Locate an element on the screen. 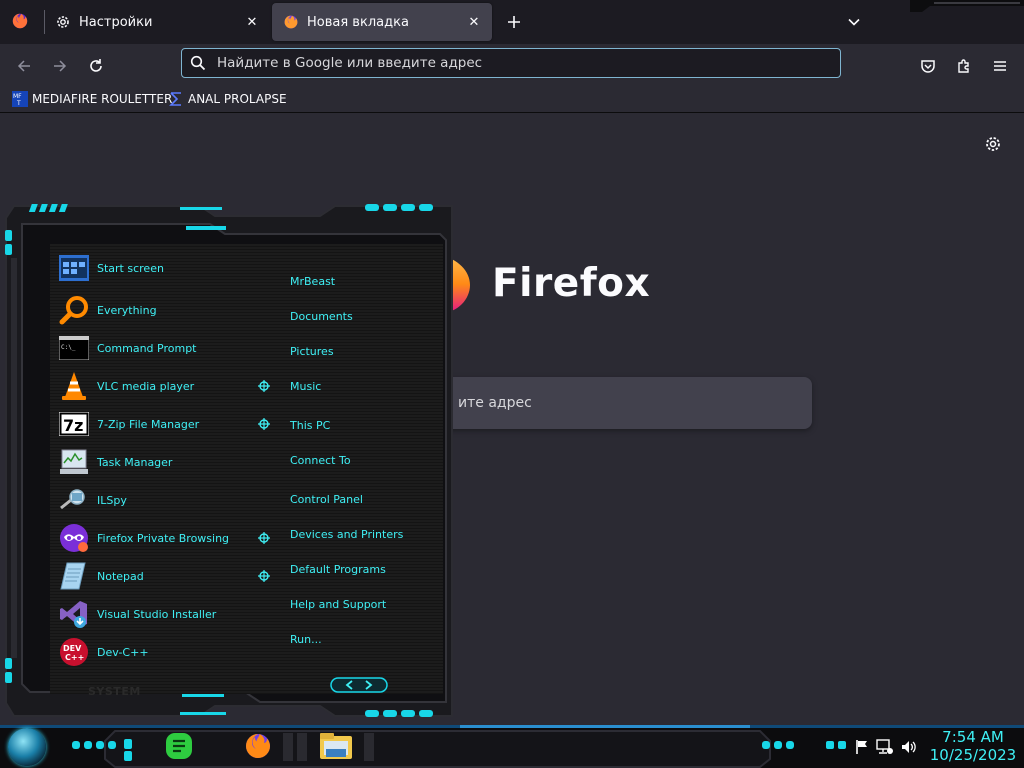 This screenshot has height=768, width=1024. link-documents: Documents is located at coordinates (321, 316).